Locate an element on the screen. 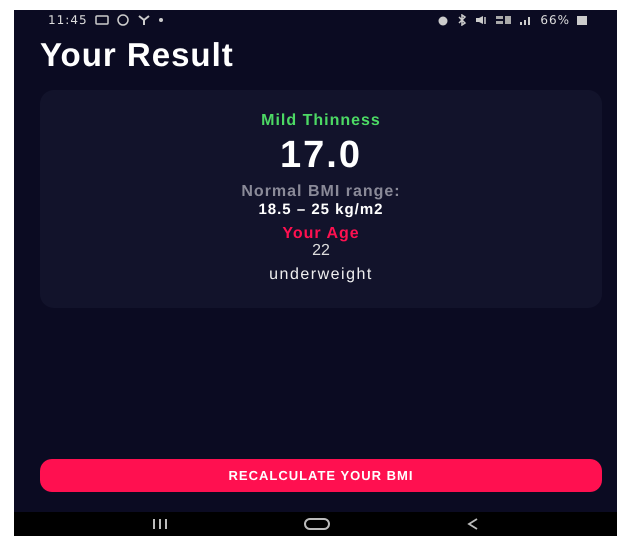  interpretation-text: underweight is located at coordinates (321, 275).